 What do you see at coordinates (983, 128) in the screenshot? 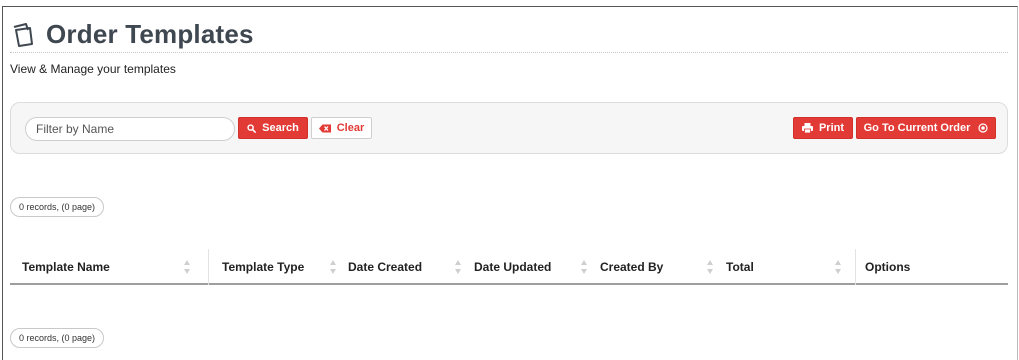
I see `arrow-circle-icon` at bounding box center [983, 128].